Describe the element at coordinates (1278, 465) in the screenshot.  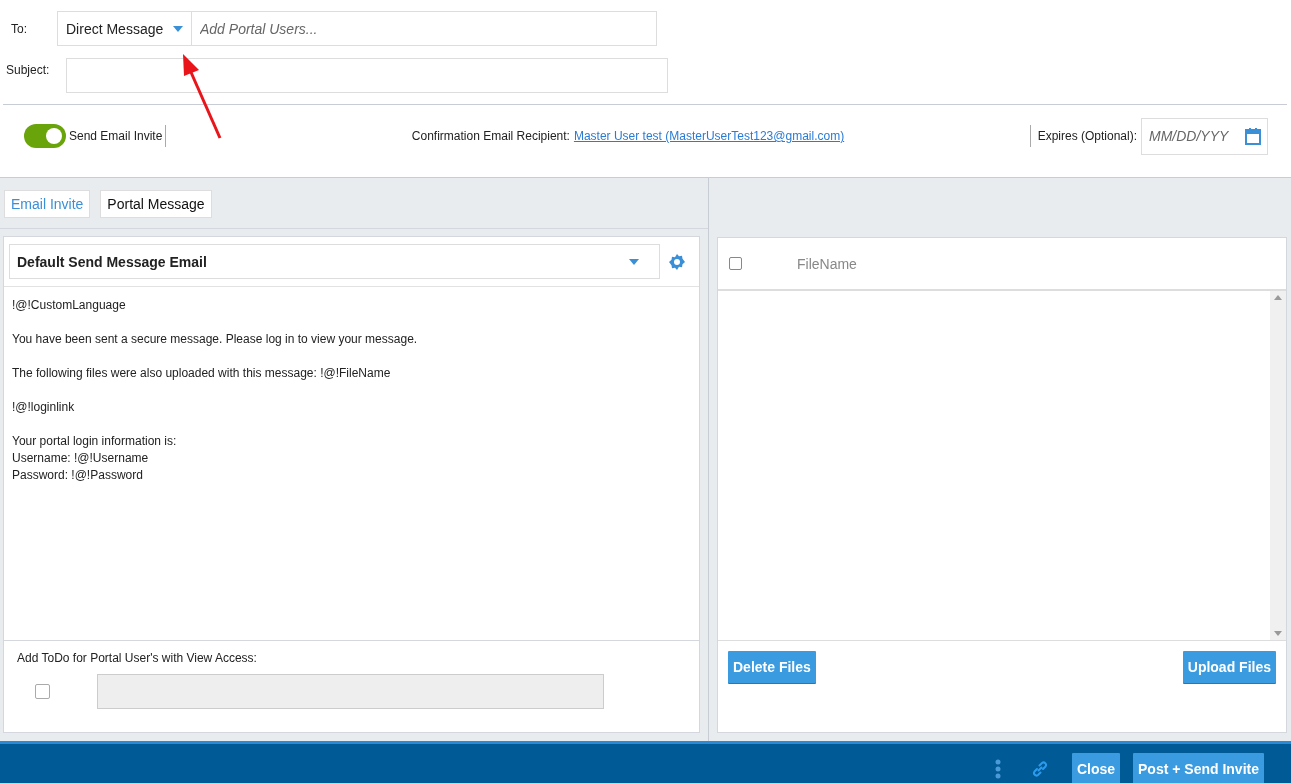
I see `scrollbar` at that location.